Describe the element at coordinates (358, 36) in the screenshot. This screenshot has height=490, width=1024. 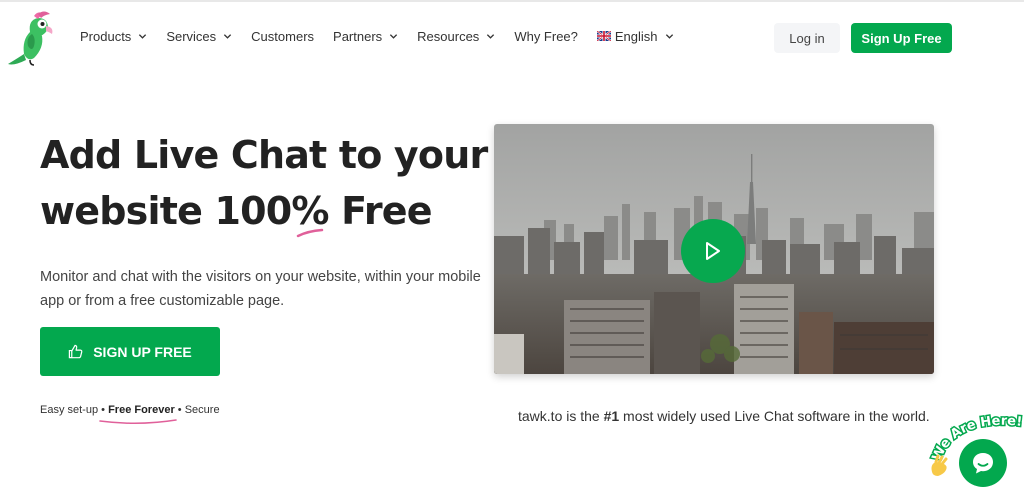
I see `nav-label: Partners` at that location.